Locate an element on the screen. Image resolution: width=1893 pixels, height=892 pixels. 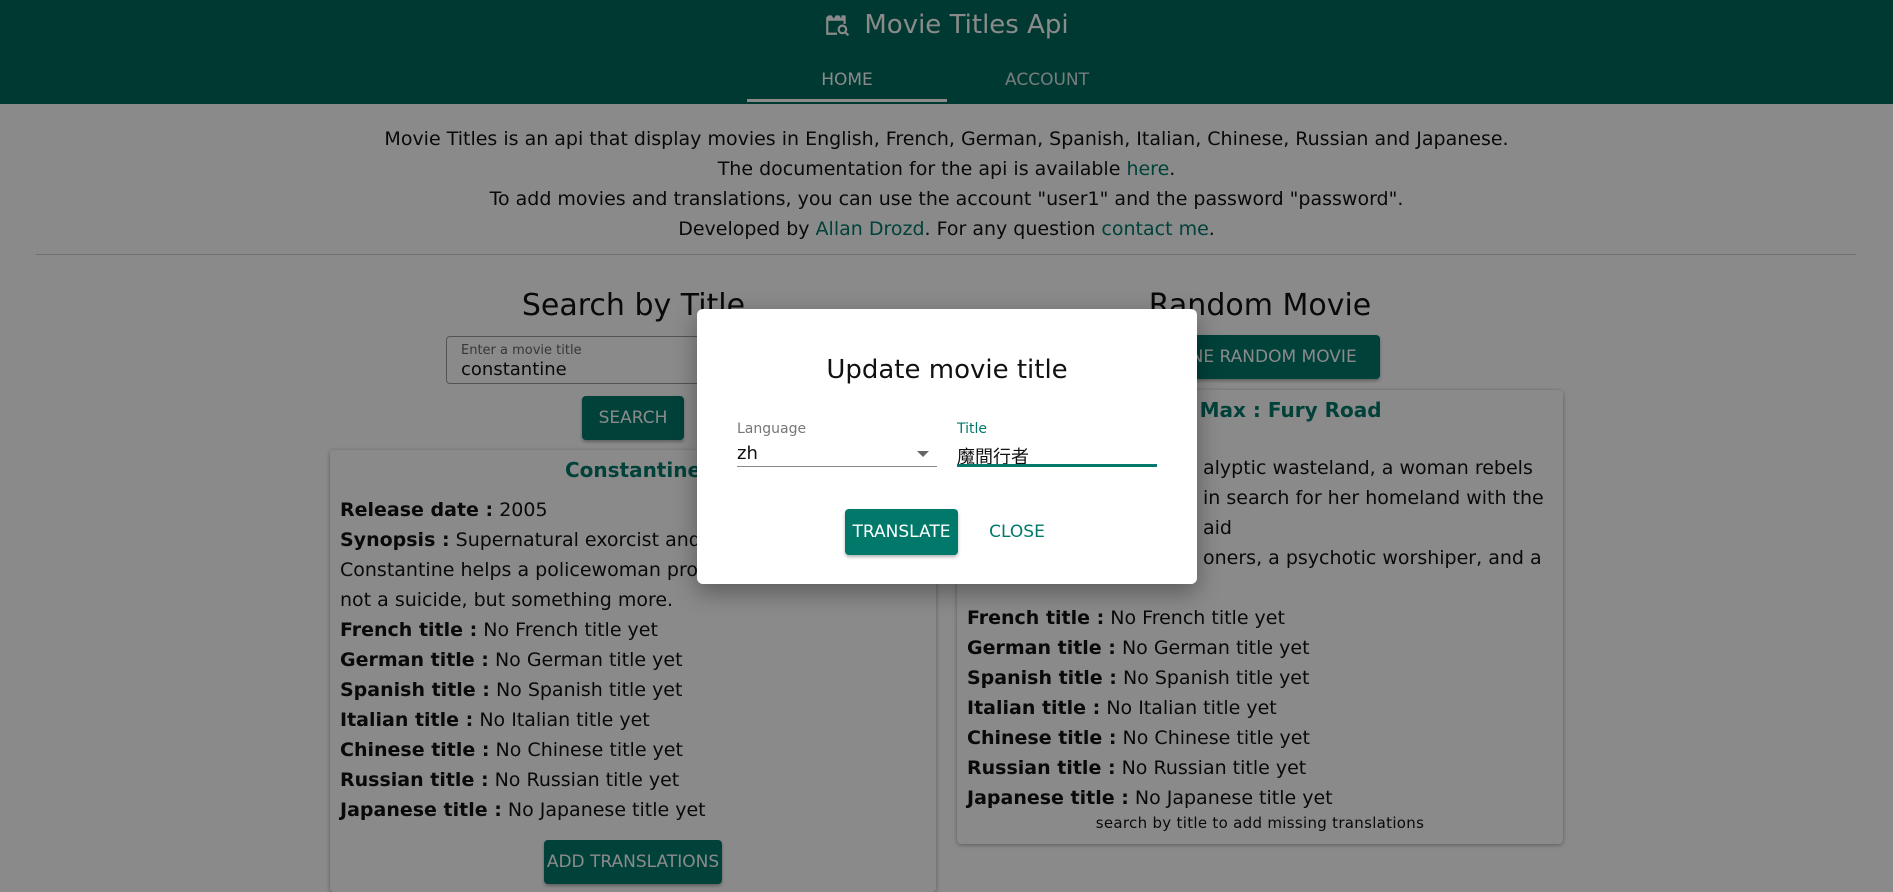
dialog-title: Update movie title is located at coordinates (947, 370).